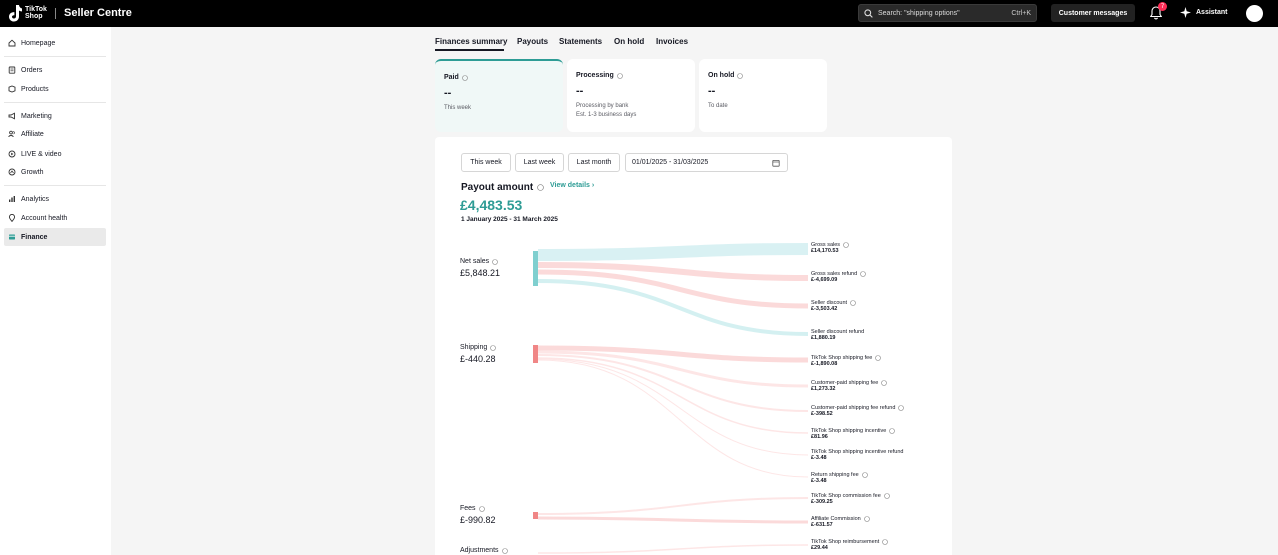 The image size is (1278, 555). I want to click on card-subtitle-2: Est. 1-3 business days, so click(606, 115).